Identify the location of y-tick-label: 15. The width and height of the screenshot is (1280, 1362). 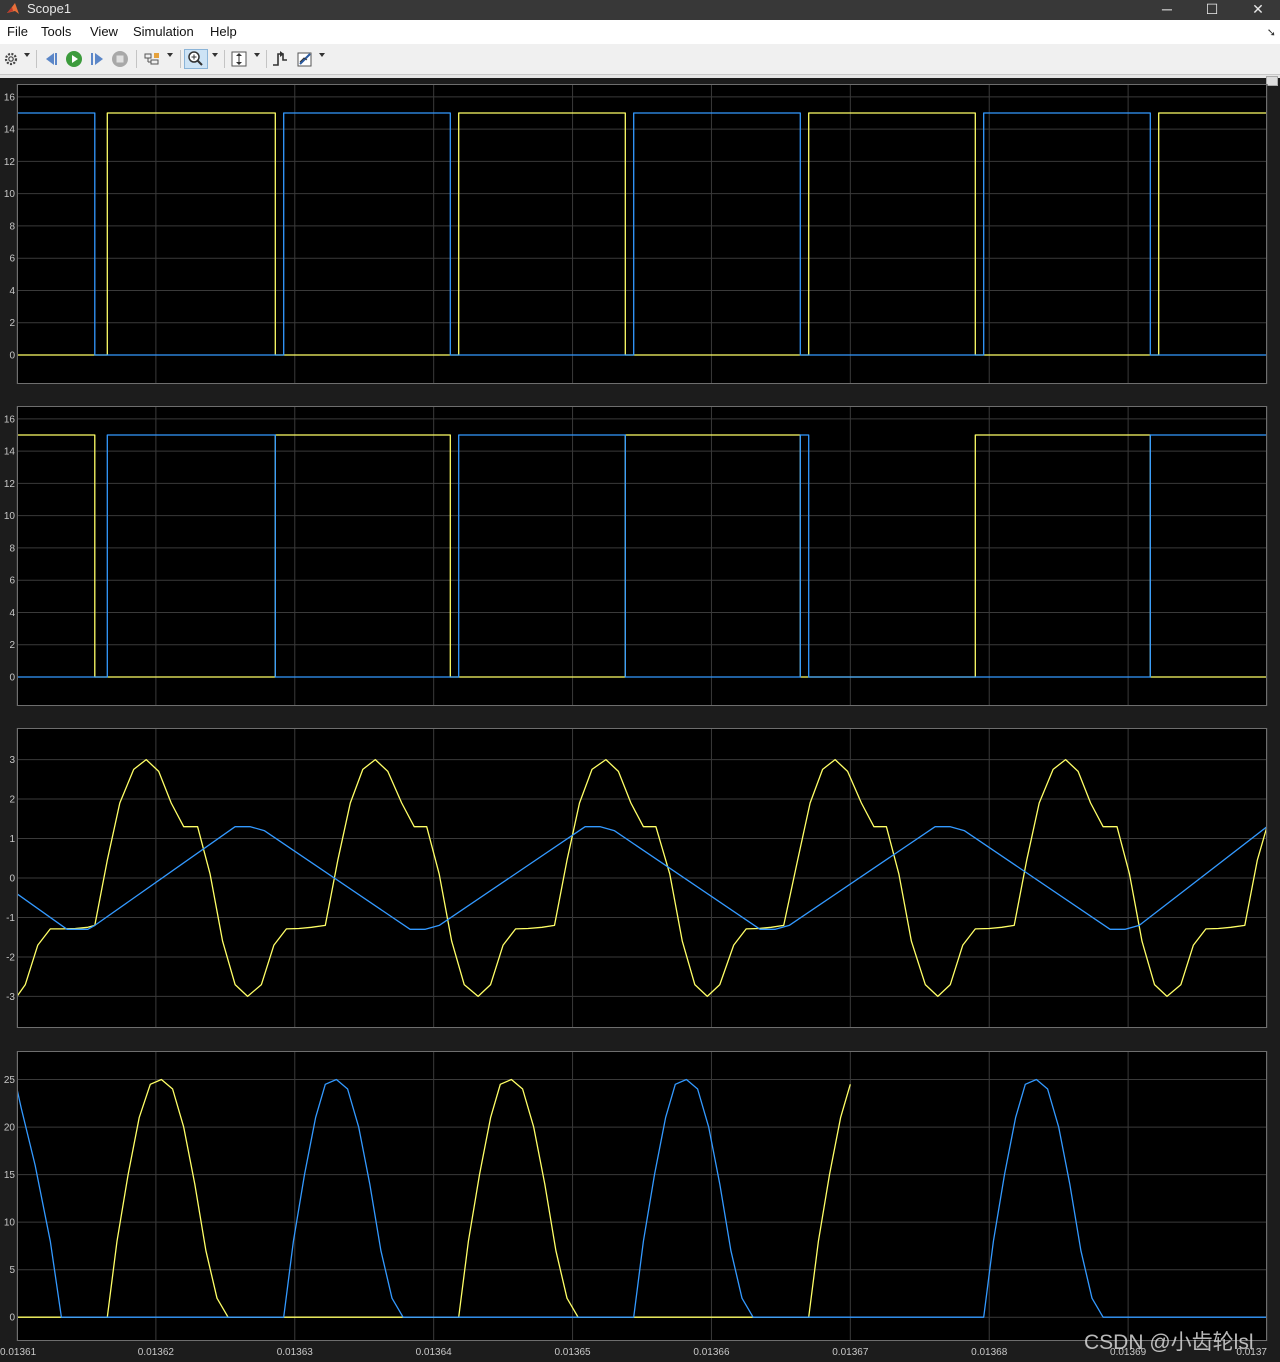
(10, 1175).